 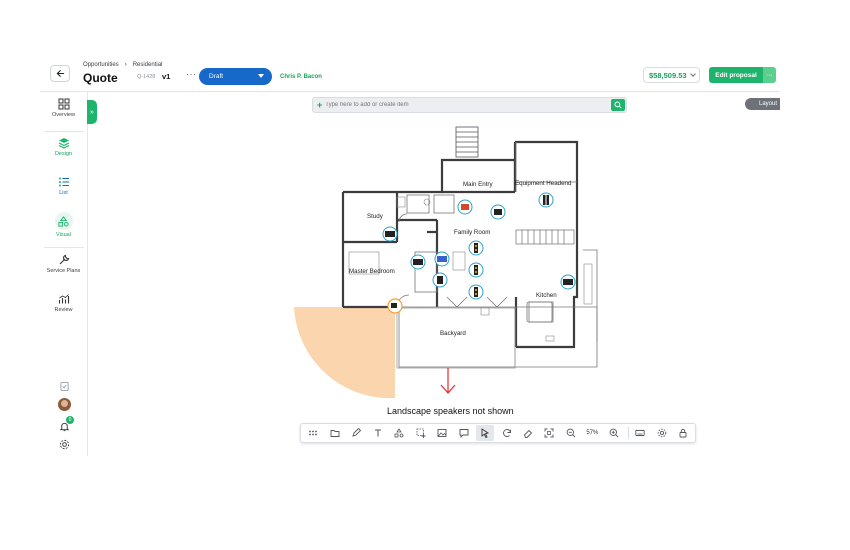 What do you see at coordinates (570, 433) in the screenshot?
I see `zoom-out-button` at bounding box center [570, 433].